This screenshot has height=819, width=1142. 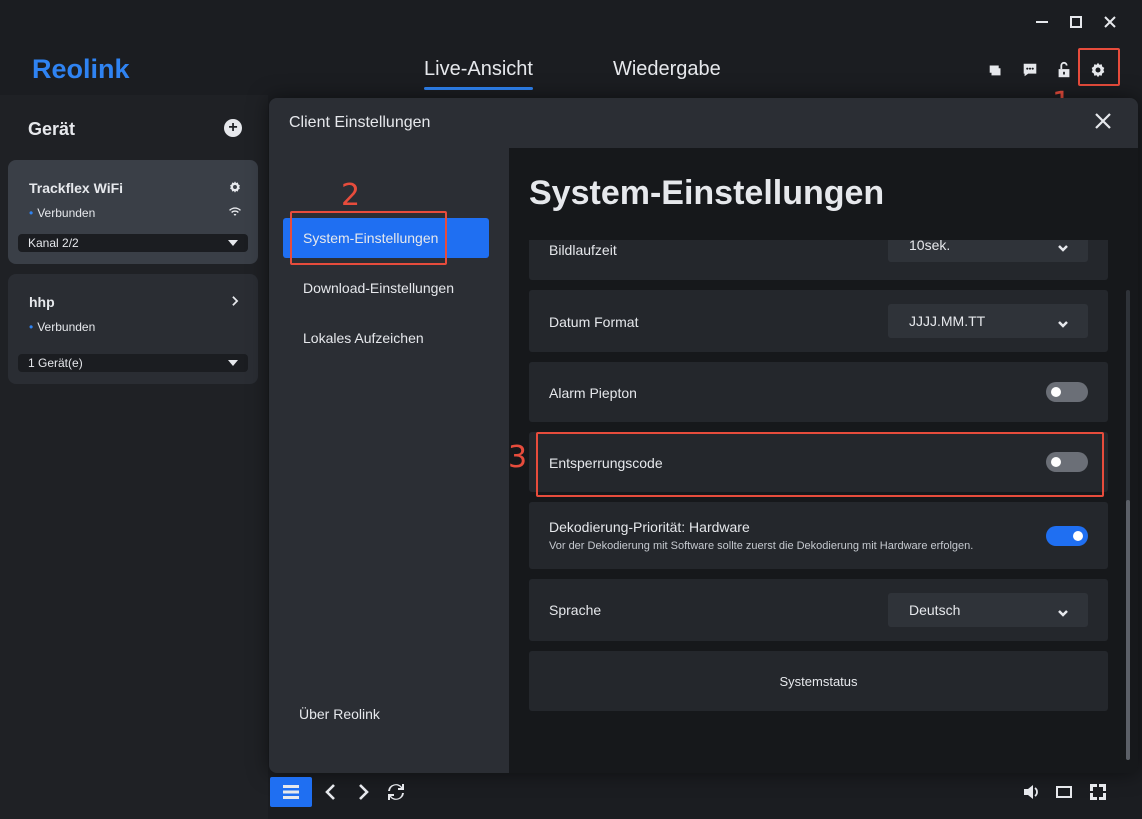 I want to click on system-status-label: Systemstatus, so click(x=818, y=681).